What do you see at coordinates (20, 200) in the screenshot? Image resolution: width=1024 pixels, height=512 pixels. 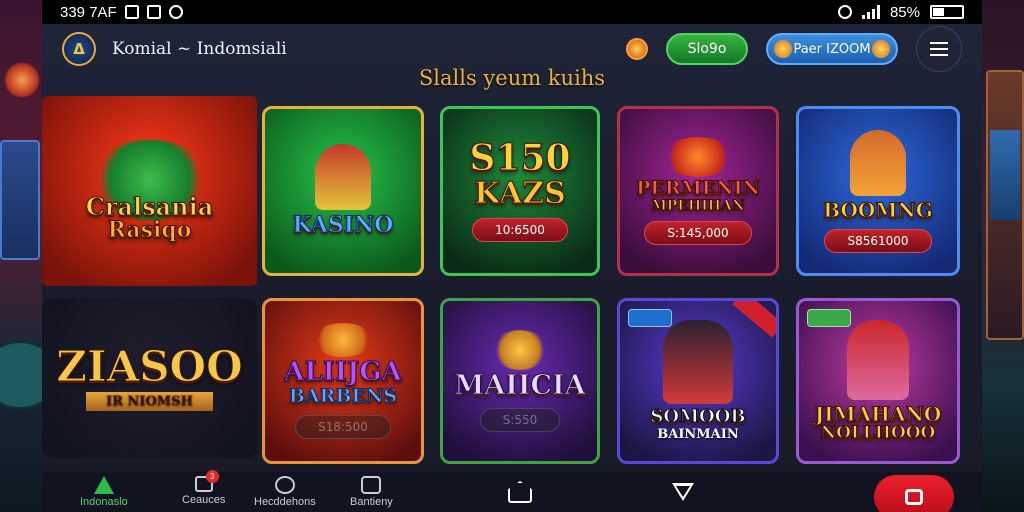 I see `slot-machine-decoration` at bounding box center [20, 200].